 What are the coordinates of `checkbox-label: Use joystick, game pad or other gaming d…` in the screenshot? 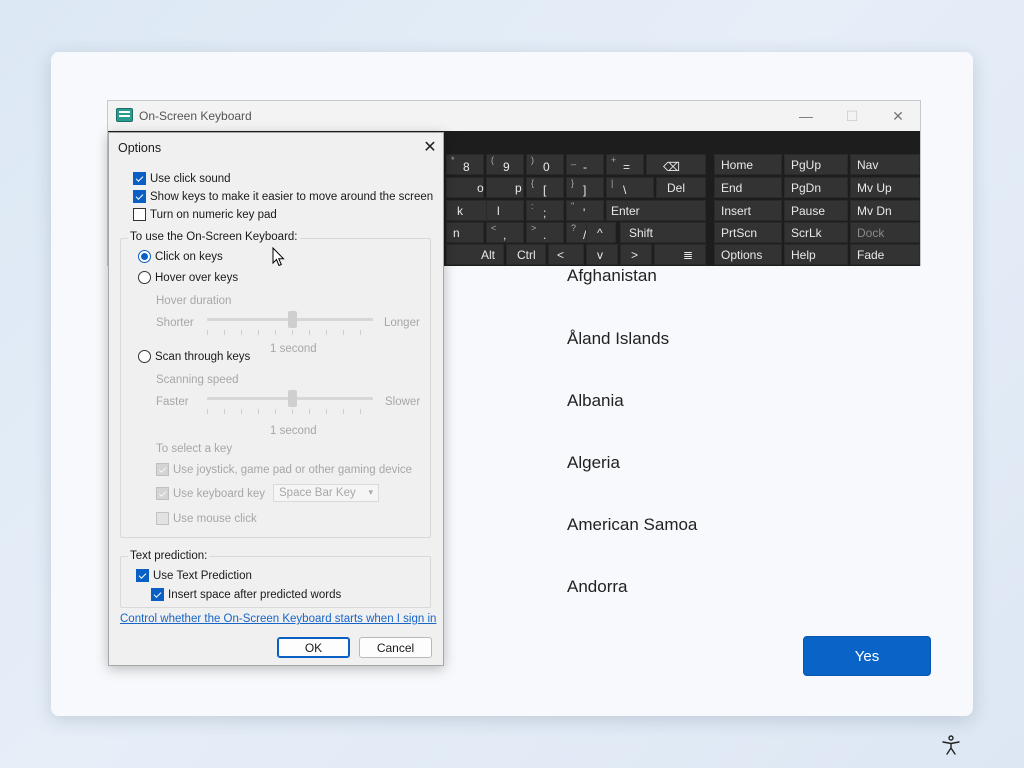 It's located at (293, 469).